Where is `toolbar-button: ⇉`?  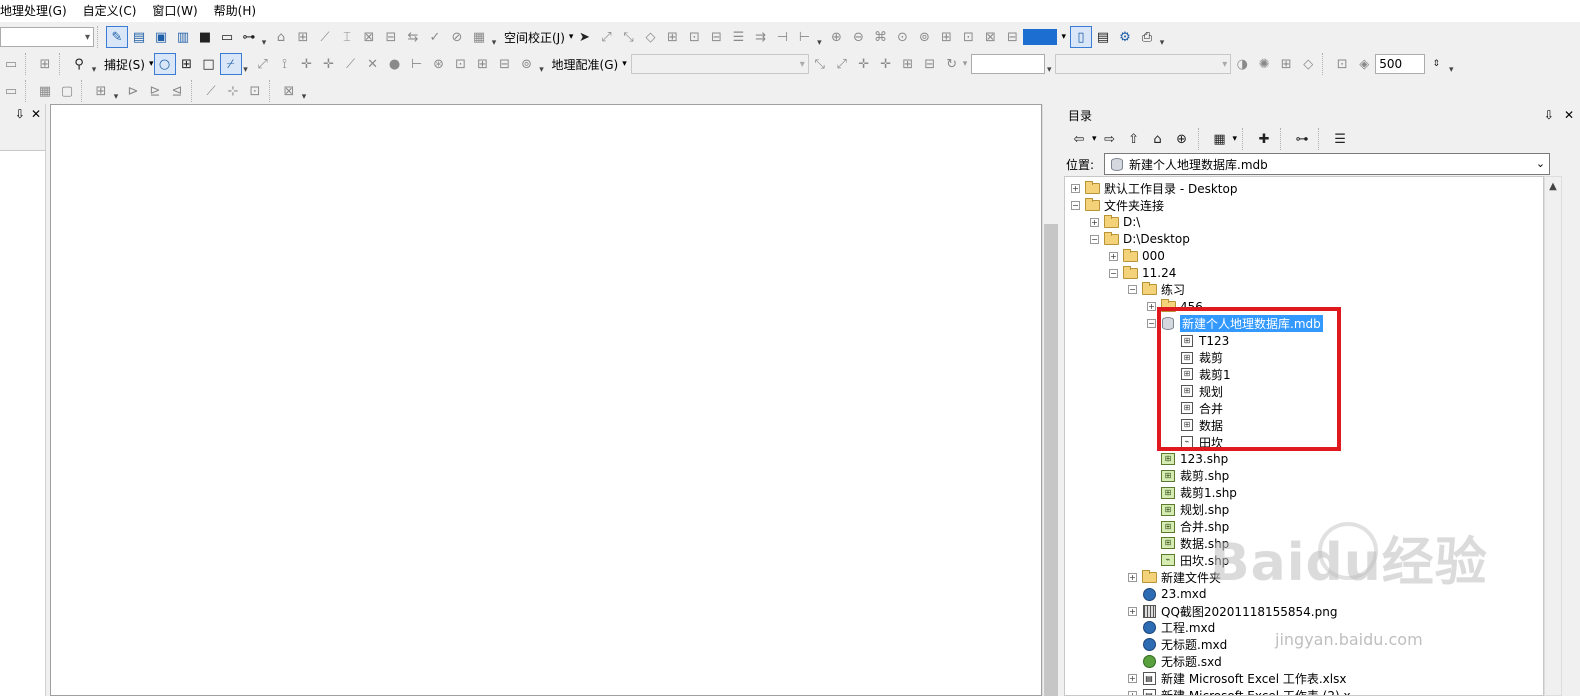
toolbar-button: ⇉ is located at coordinates (760, 37).